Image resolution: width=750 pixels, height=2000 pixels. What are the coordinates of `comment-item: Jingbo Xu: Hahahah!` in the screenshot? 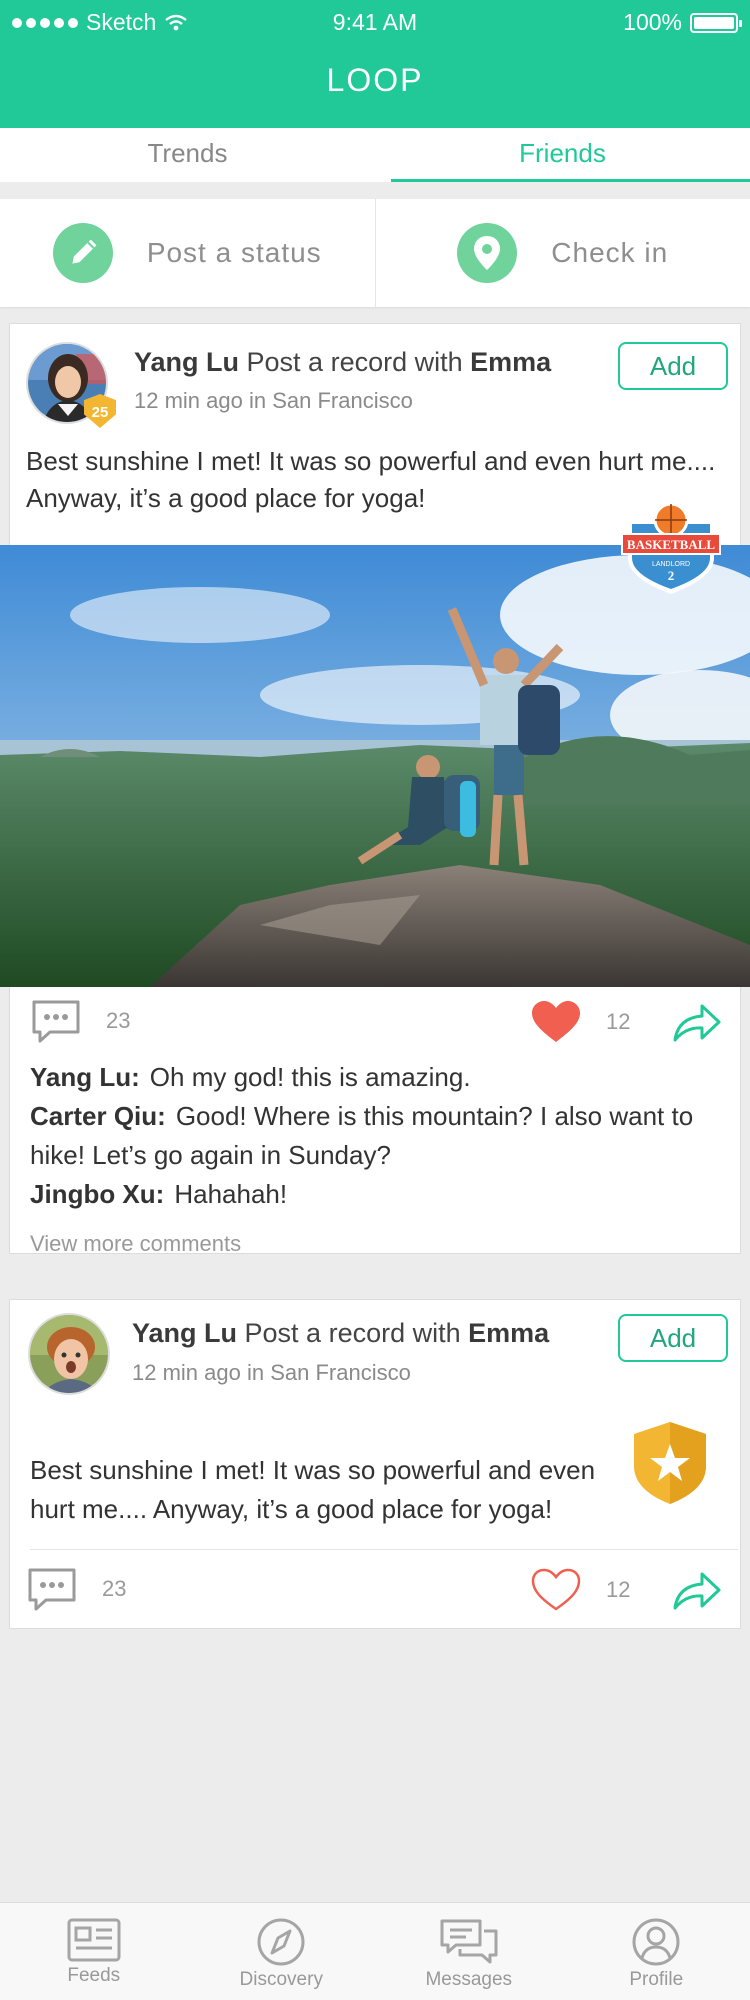 It's located at (380, 1194).